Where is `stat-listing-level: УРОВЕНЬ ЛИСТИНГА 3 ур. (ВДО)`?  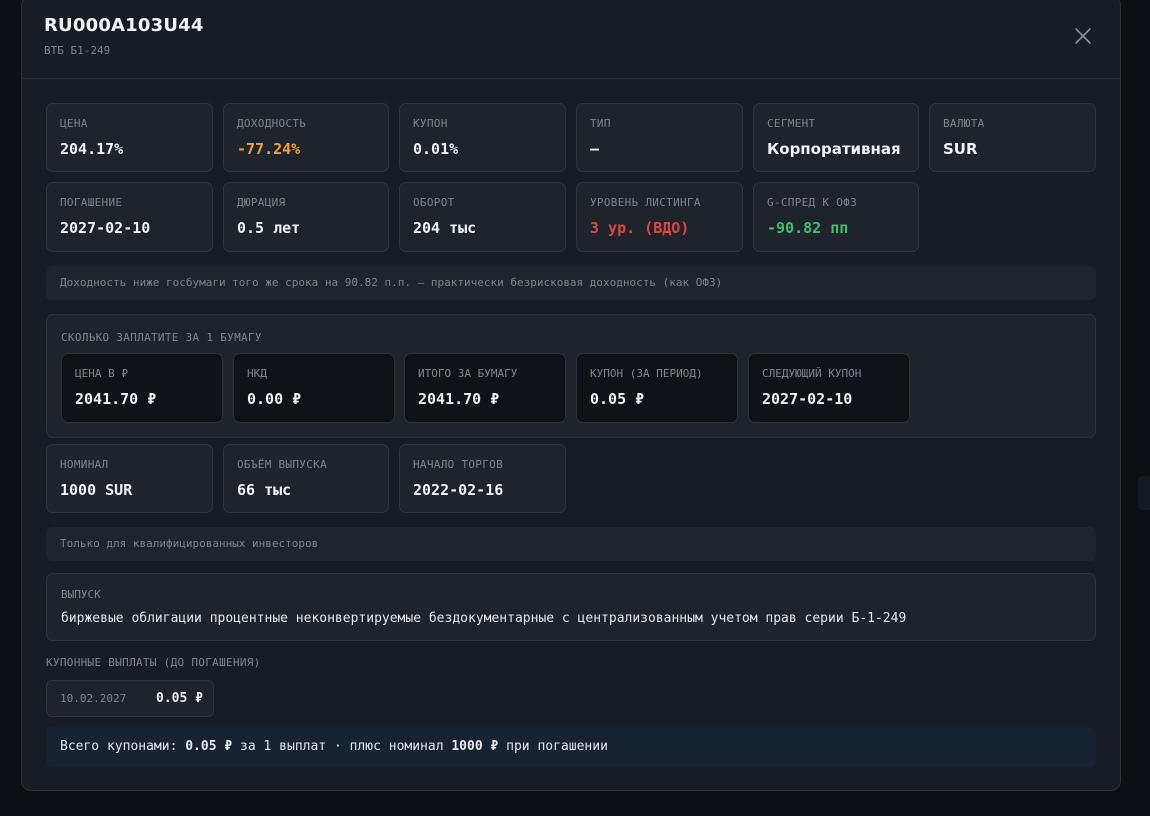 stat-listing-level: УРОВЕНЬ ЛИСТИНГА 3 ур. (ВДО) is located at coordinates (659, 217).